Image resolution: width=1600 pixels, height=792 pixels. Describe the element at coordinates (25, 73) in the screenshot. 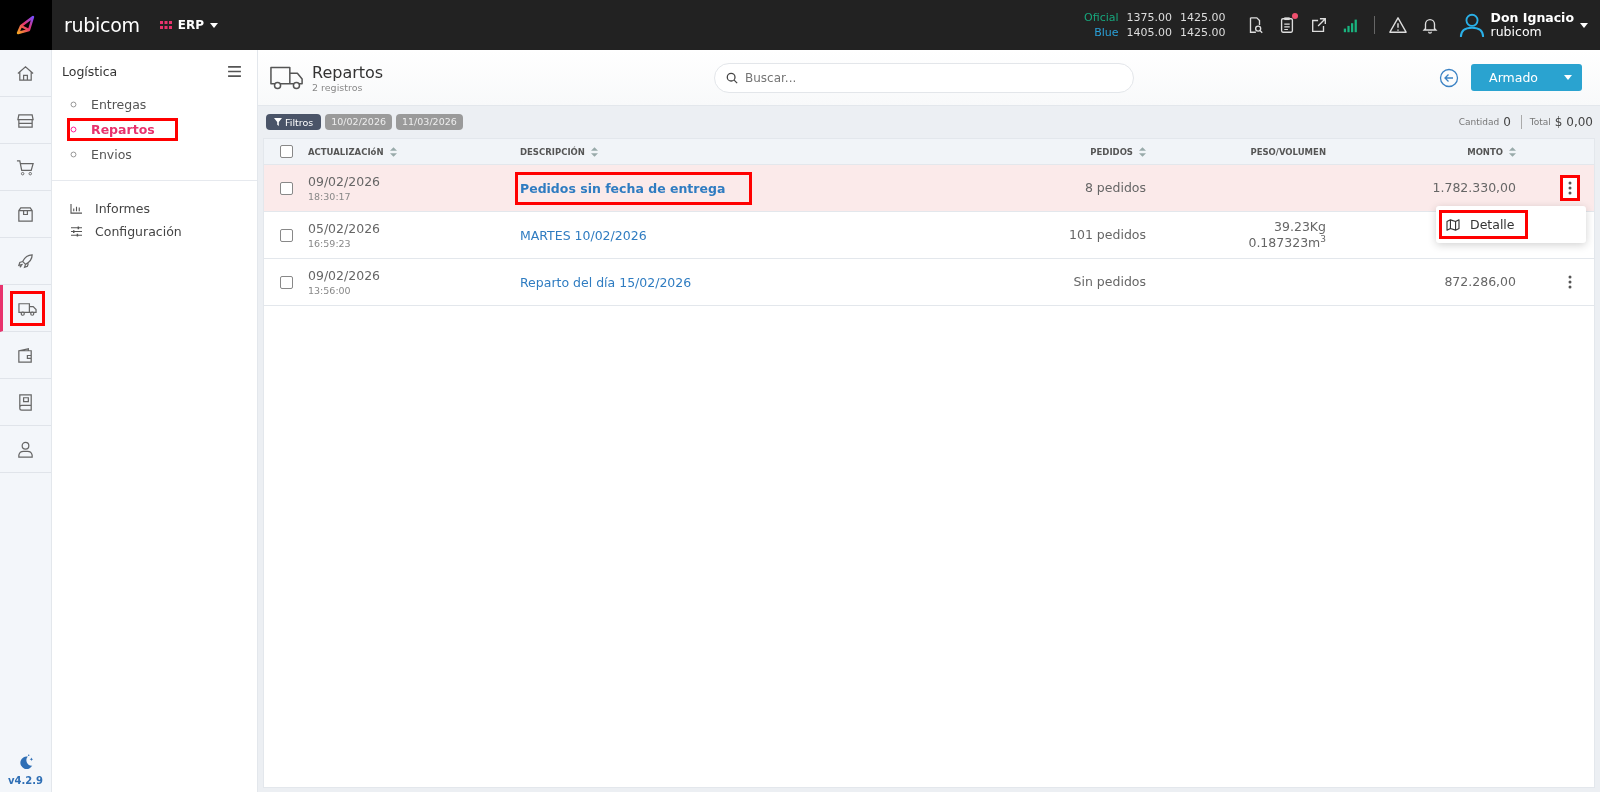

I see `home-icon` at that location.